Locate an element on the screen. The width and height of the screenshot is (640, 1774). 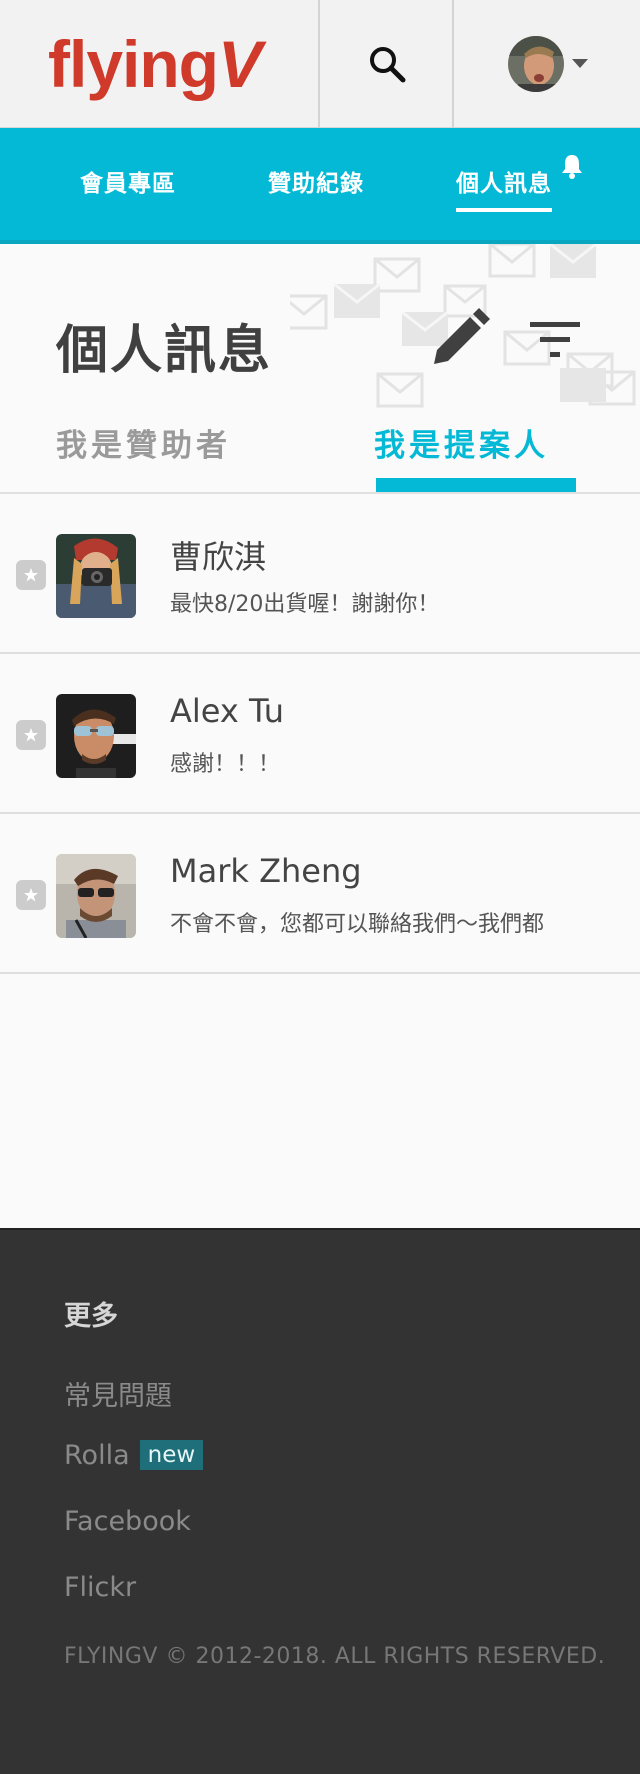
footer-link-facebook: Facebook is located at coordinates (127, 1521).